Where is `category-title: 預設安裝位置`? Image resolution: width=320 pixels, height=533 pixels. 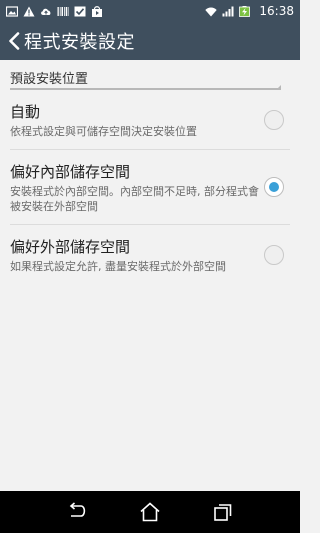 category-title: 預設安裝位置 is located at coordinates (49, 79).